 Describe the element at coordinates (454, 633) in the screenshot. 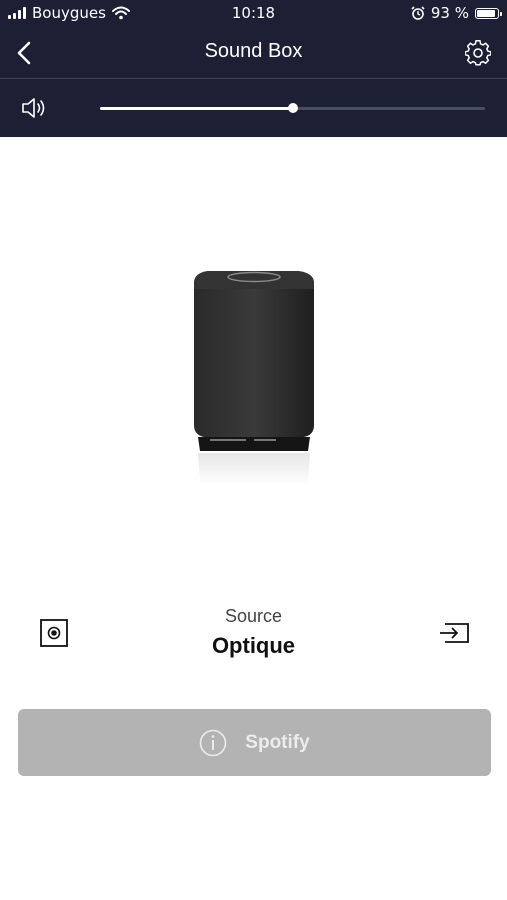

I see `input-switch-button` at that location.